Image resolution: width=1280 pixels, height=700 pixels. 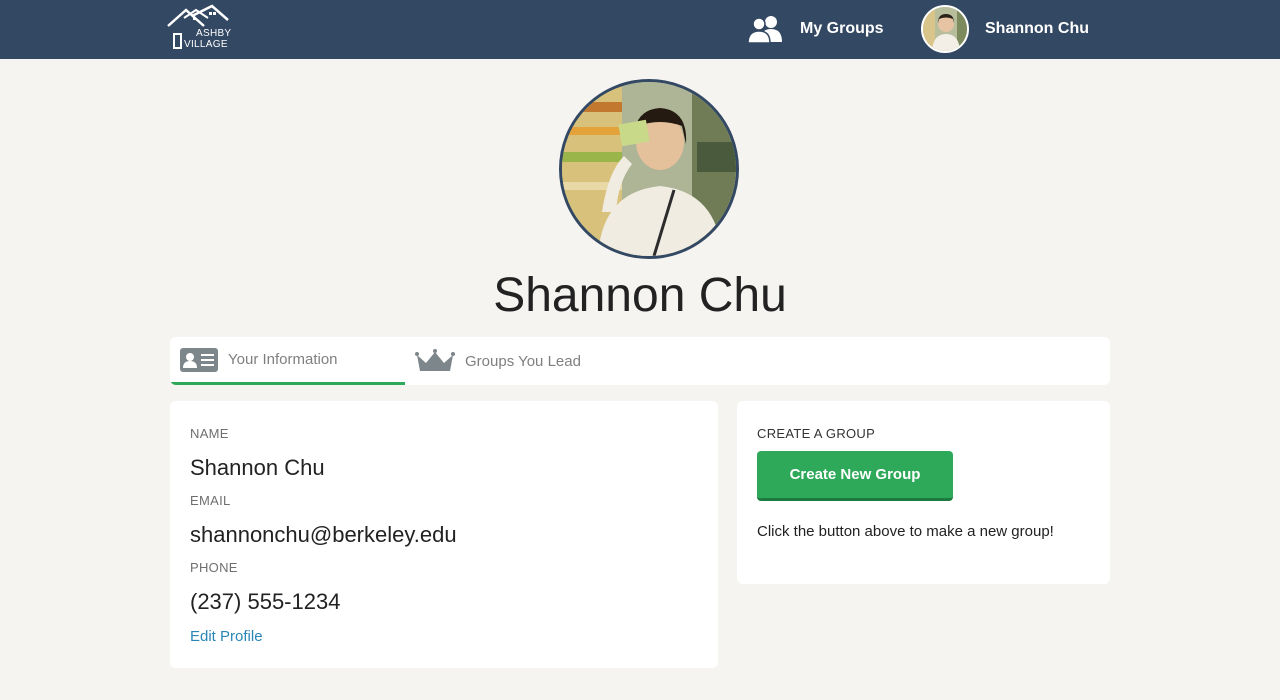 I want to click on tab-groups-you-lead: Groups You Lead, so click(x=515, y=361).